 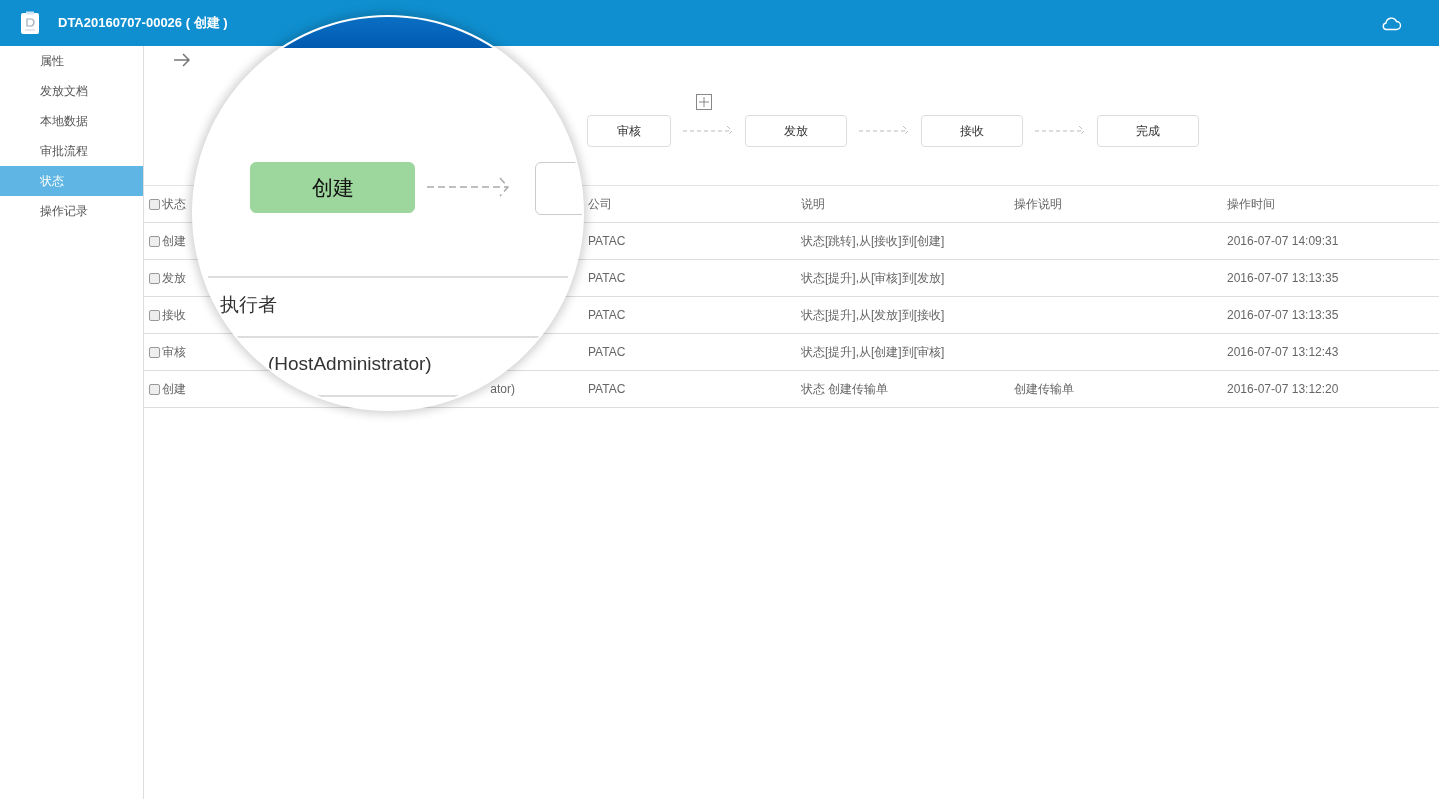 I want to click on flow-step: 审核, so click(x=629, y=131).